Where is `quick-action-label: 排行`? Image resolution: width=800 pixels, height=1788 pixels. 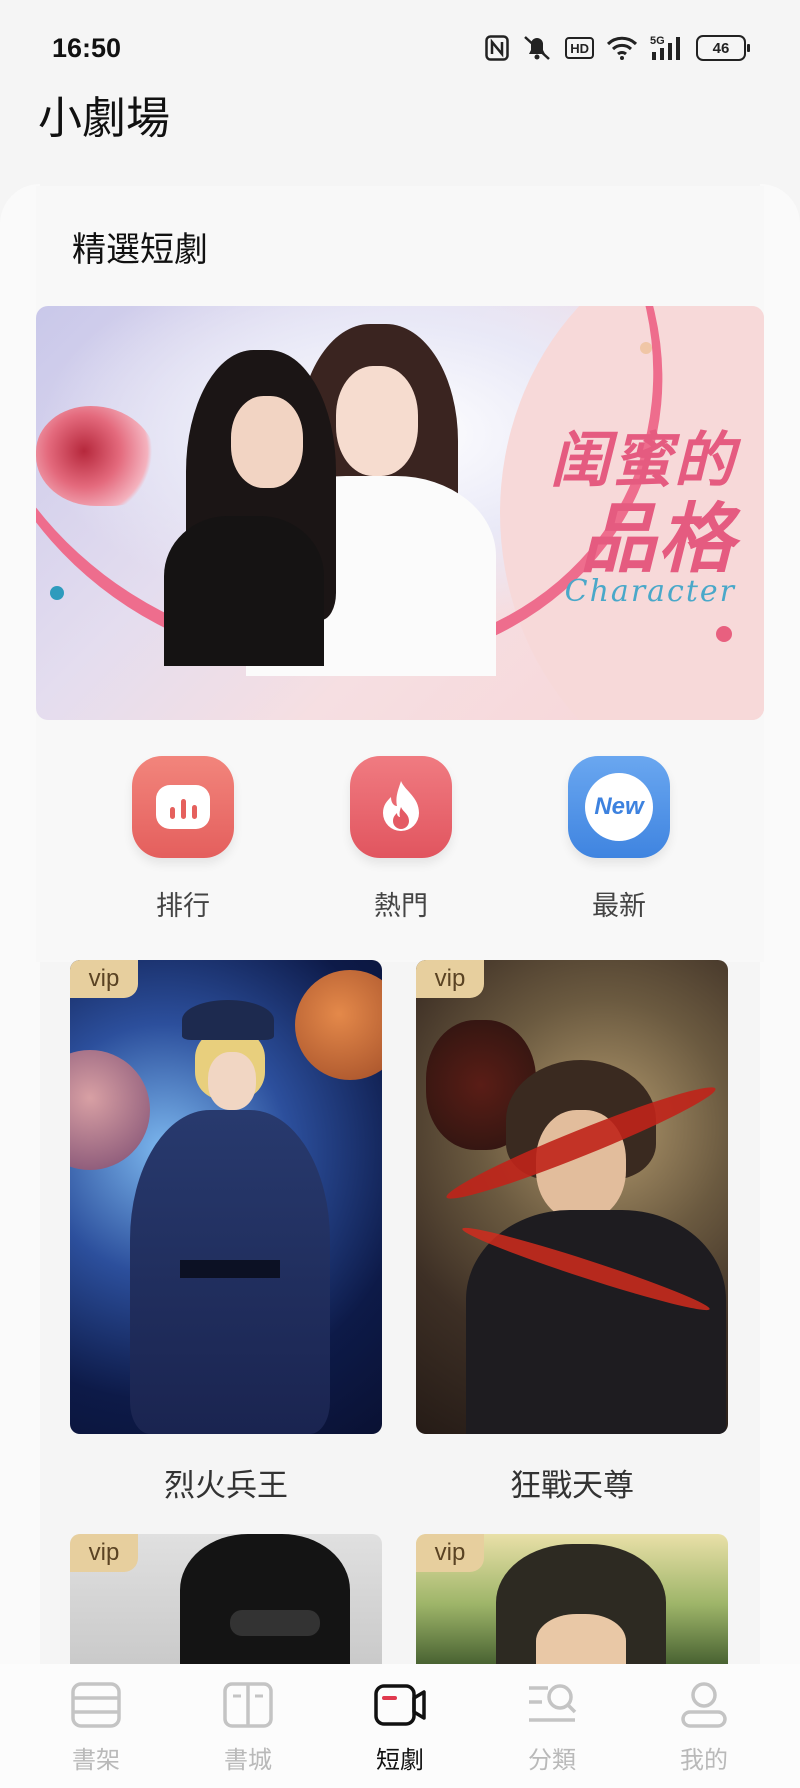 quick-action-label: 排行 is located at coordinates (183, 906).